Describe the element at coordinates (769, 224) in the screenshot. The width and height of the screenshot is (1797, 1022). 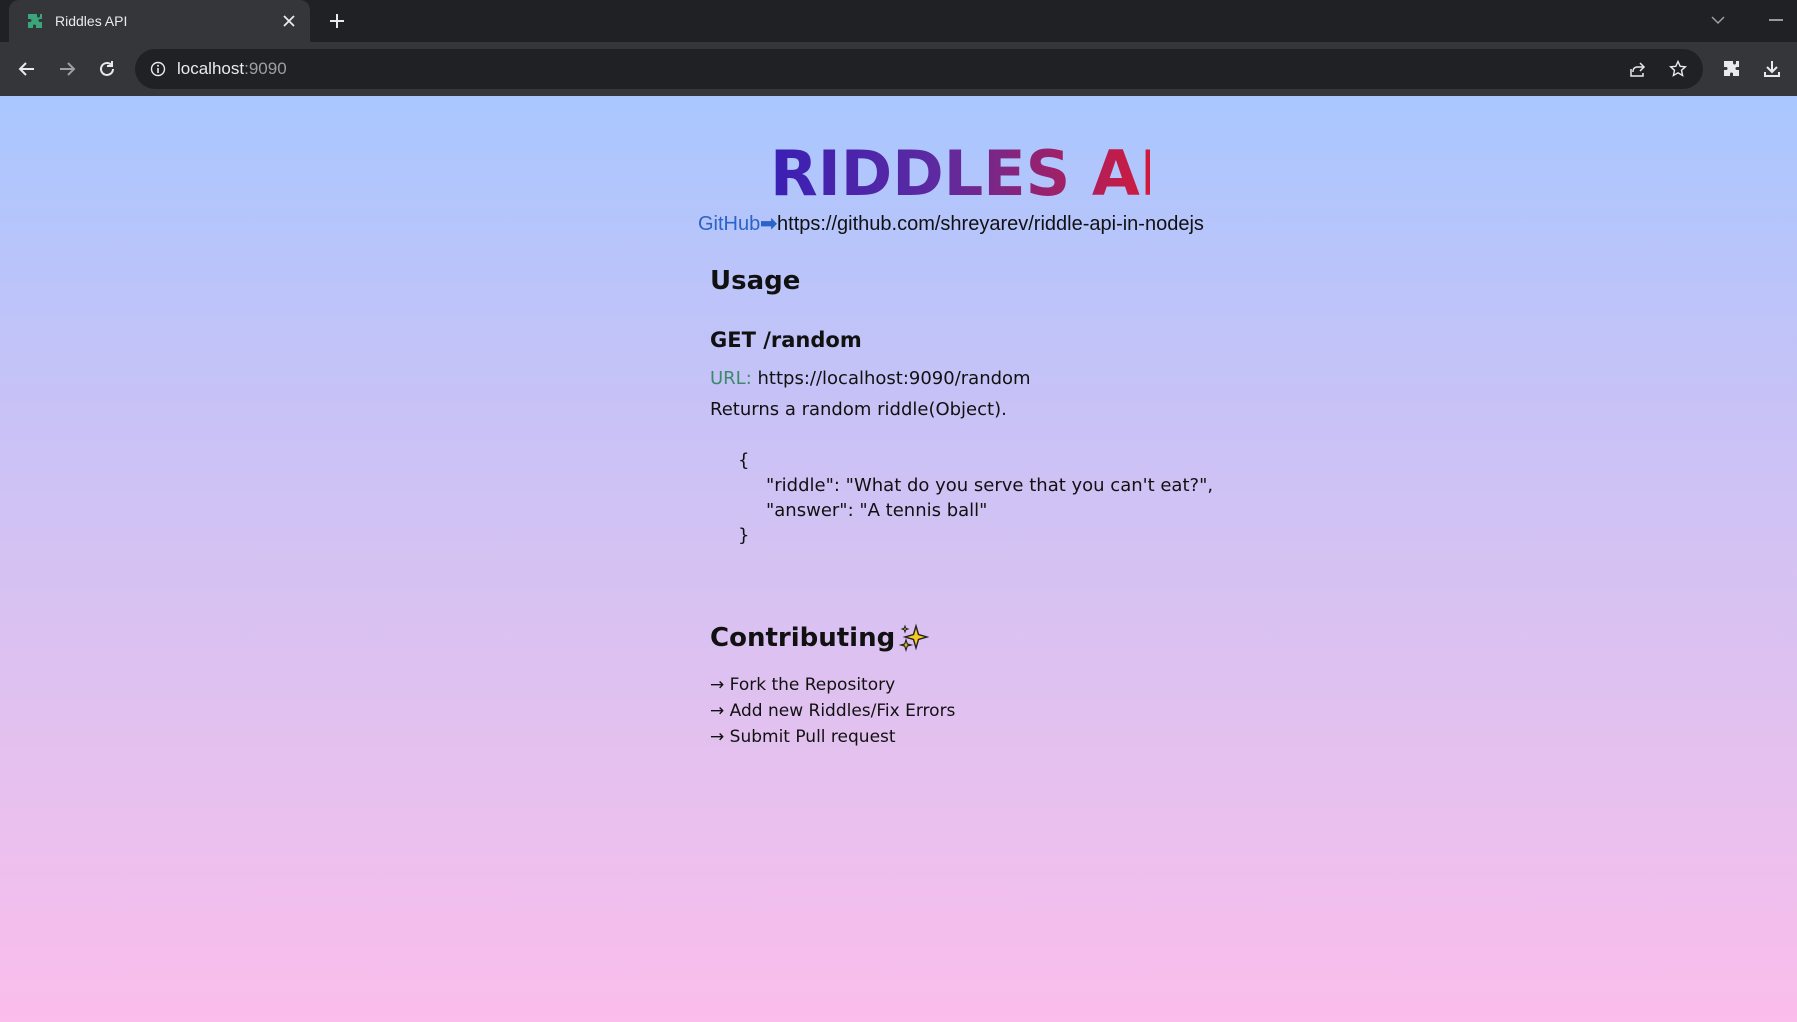
I see `arrow-right-icon: ➡` at that location.